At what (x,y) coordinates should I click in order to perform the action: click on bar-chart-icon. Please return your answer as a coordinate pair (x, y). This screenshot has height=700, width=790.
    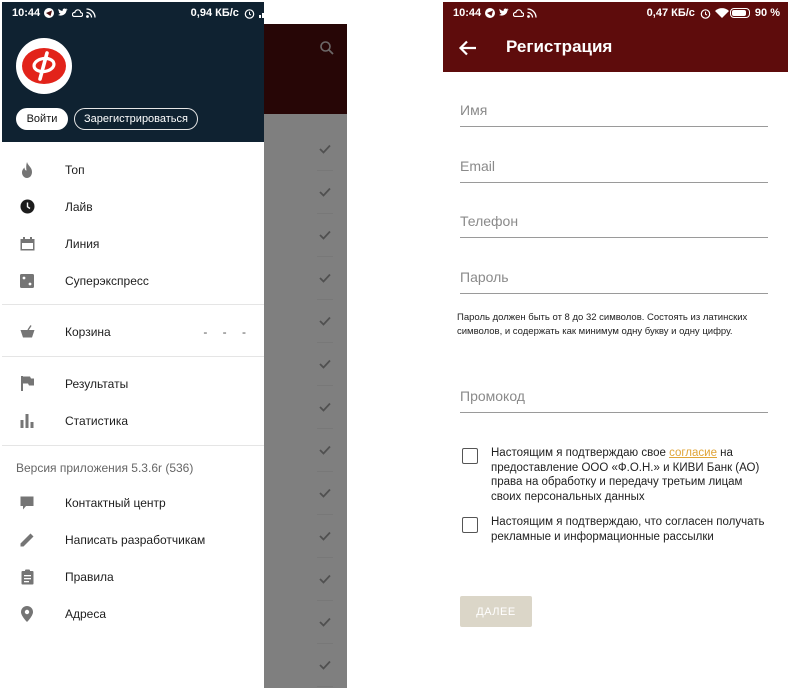
    Looking at the image, I should click on (27, 421).